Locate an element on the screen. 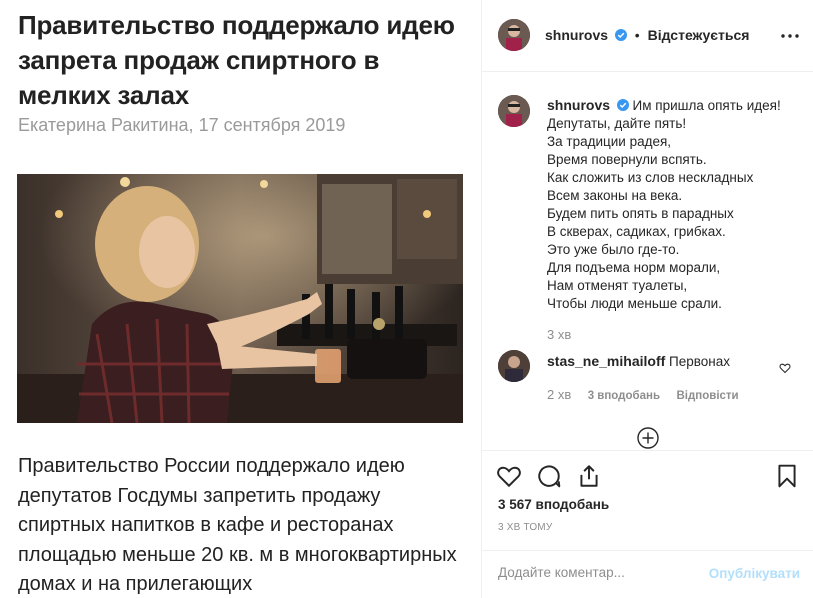 The image size is (813, 598). commenter-username: stas_ne_mihailoff is located at coordinates (606, 361).